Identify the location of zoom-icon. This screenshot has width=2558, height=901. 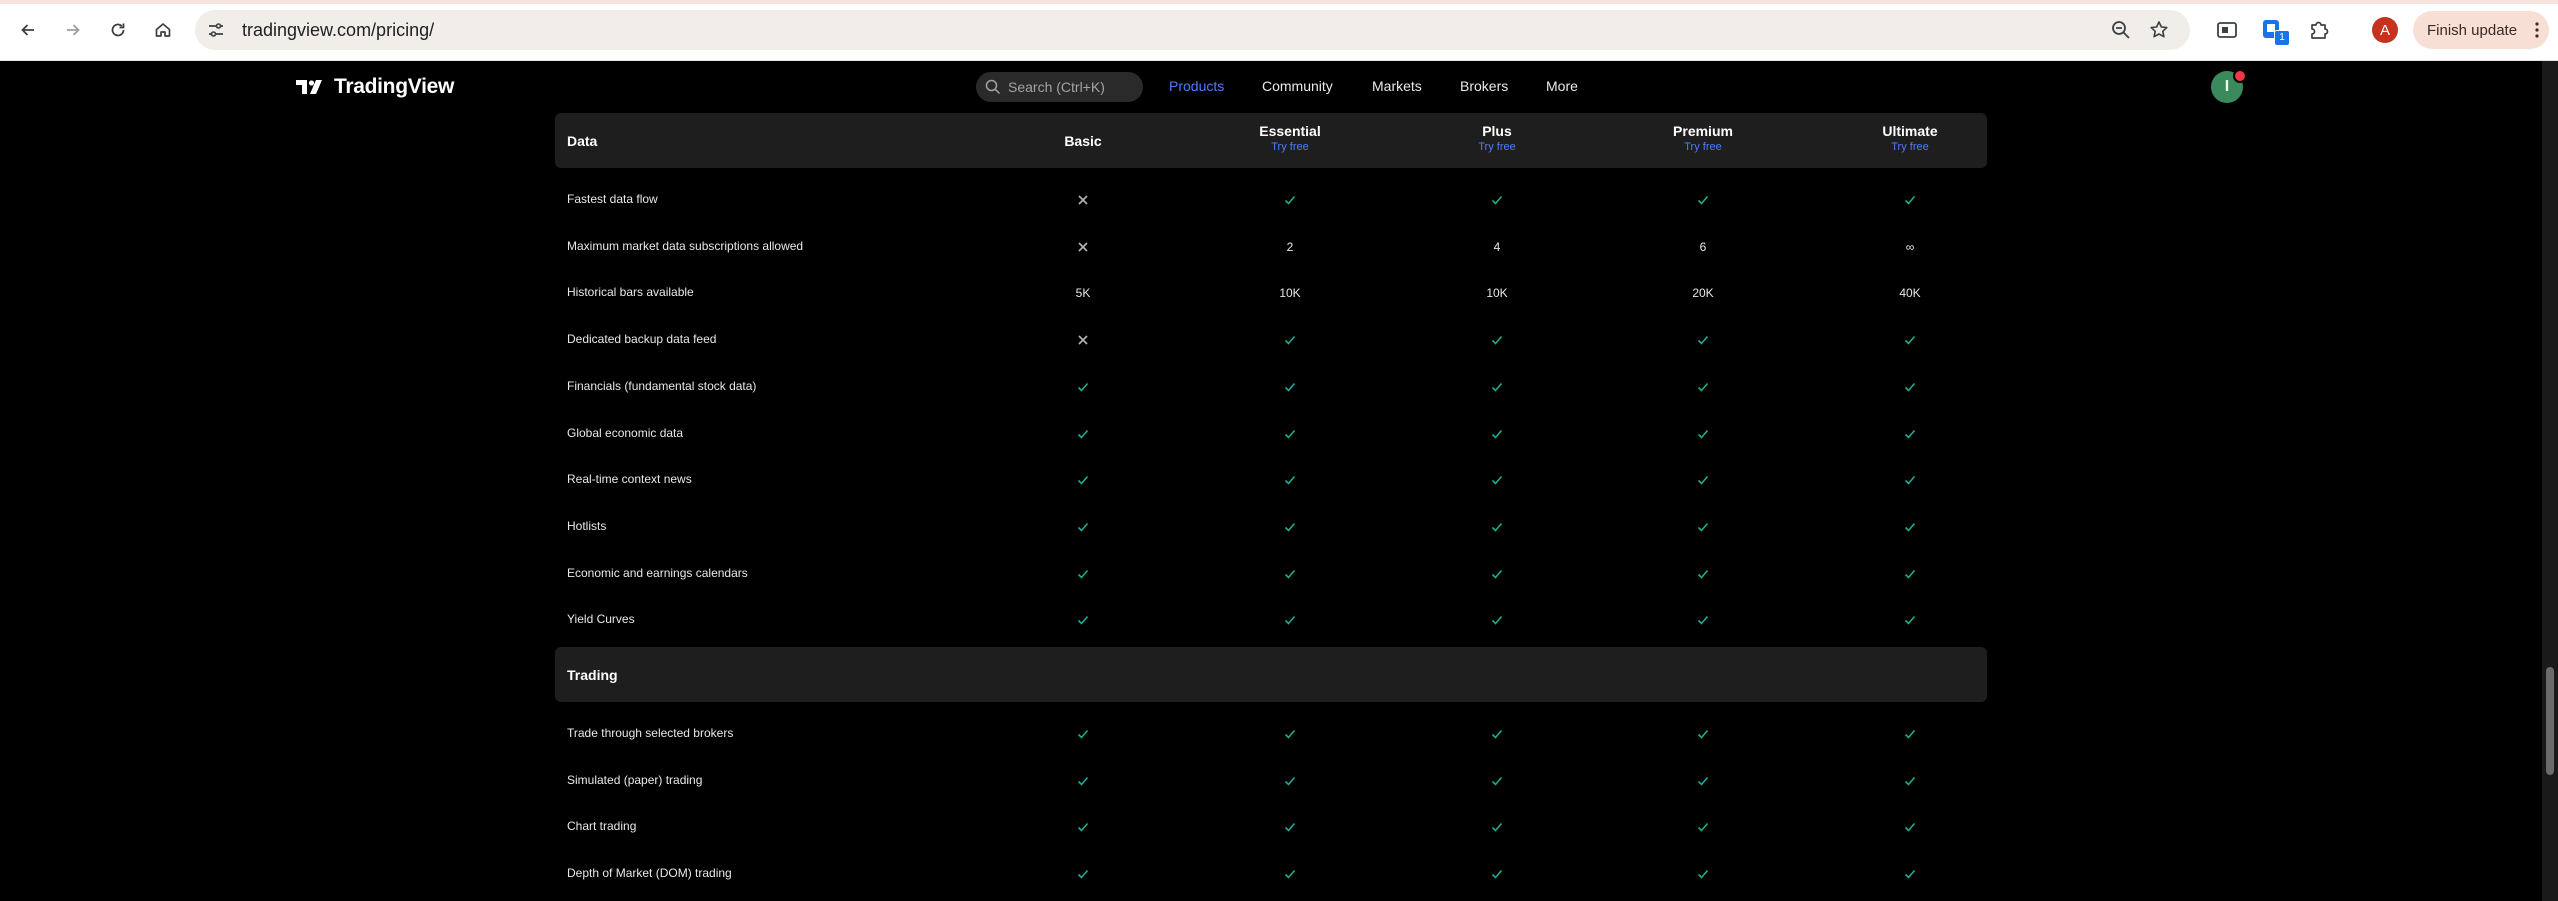
(2121, 30).